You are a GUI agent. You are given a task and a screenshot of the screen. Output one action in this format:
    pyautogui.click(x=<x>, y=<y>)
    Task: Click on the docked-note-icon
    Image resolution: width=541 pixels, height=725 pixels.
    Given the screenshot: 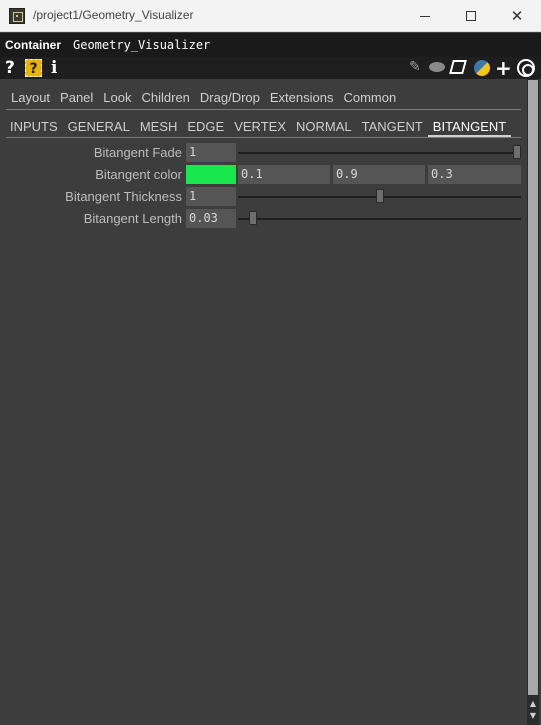 What is the action you would take?
    pyautogui.click(x=458, y=67)
    